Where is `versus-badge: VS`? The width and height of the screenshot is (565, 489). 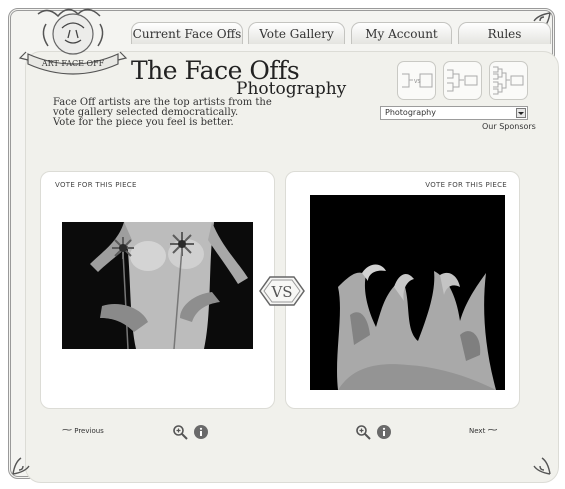 versus-badge: VS is located at coordinates (282, 291).